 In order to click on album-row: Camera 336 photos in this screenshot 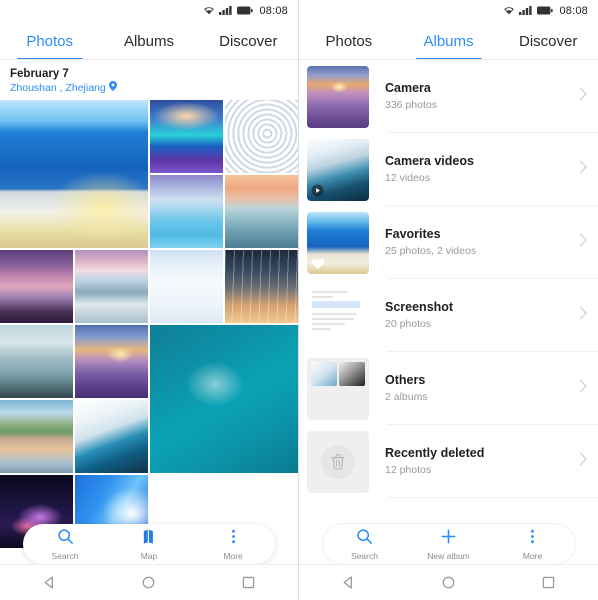, I will do `click(448, 96)`.